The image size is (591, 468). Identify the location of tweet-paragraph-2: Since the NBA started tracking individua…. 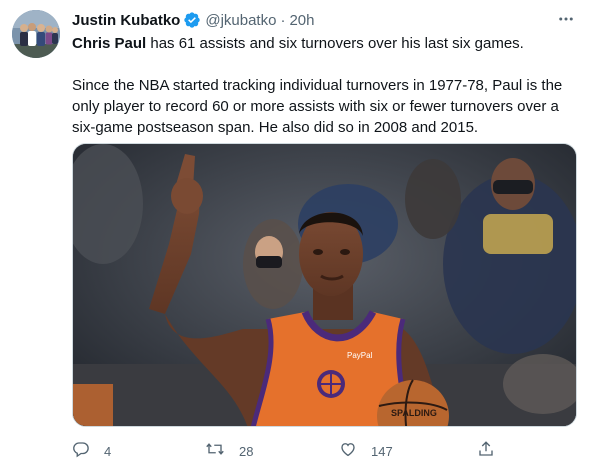
(317, 106).